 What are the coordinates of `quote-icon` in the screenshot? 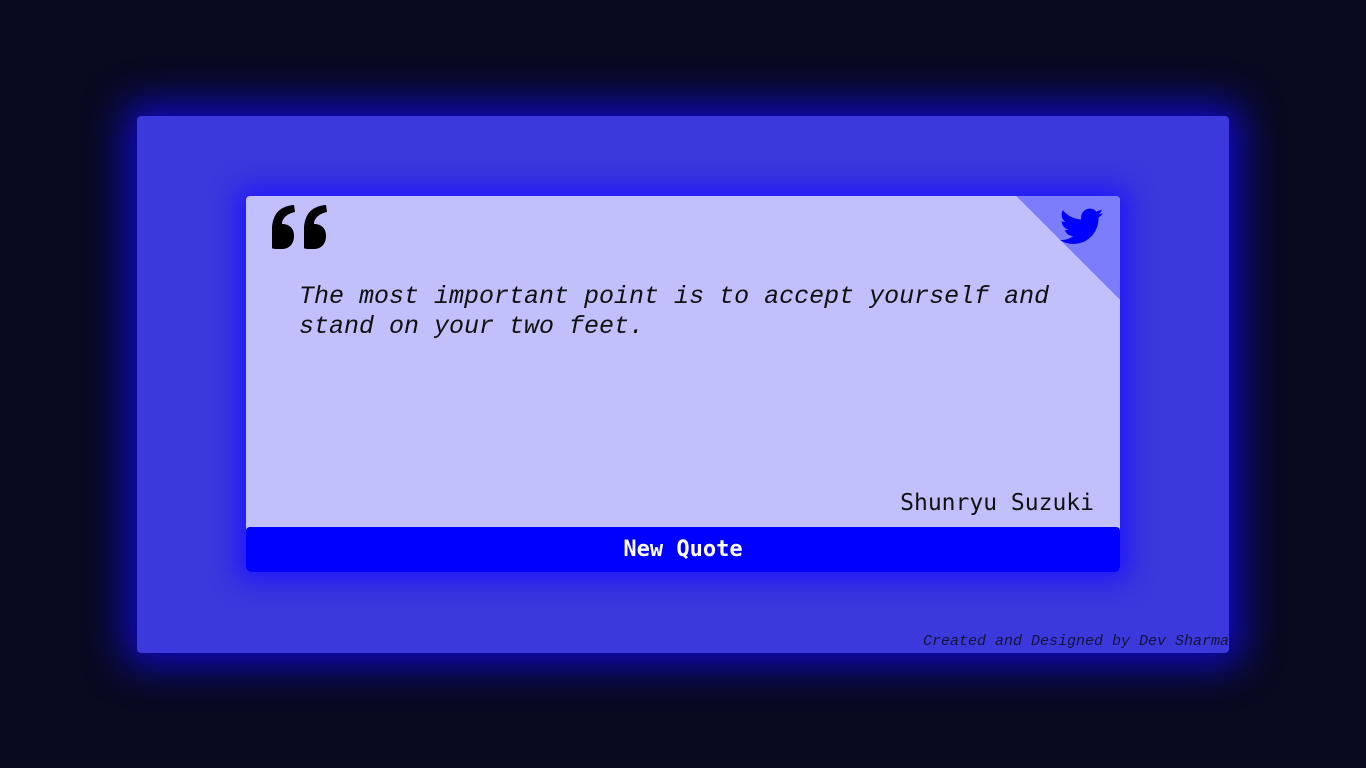 It's located at (299, 227).